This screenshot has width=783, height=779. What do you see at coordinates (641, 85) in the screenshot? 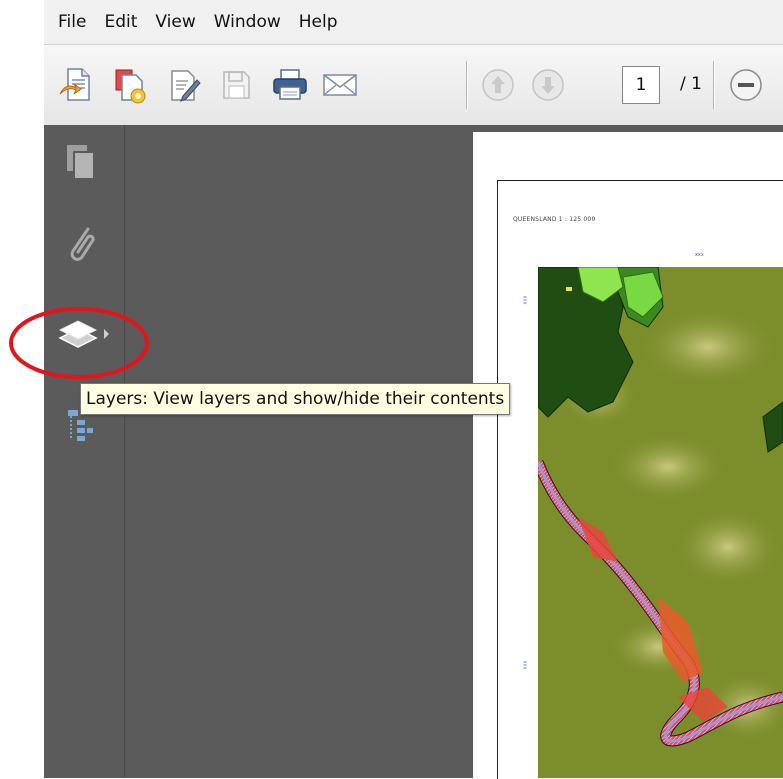
I see `page-number-input` at bounding box center [641, 85].